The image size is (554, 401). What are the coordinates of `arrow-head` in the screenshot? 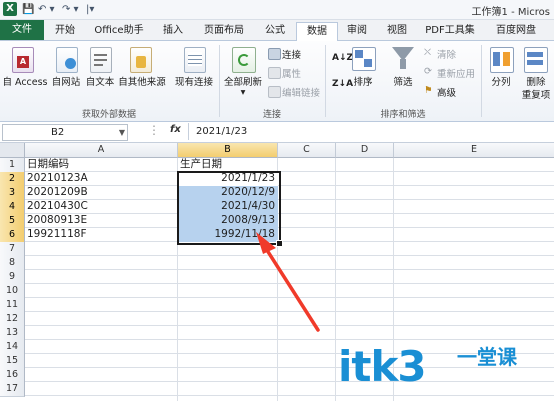 It's located at (266, 243).